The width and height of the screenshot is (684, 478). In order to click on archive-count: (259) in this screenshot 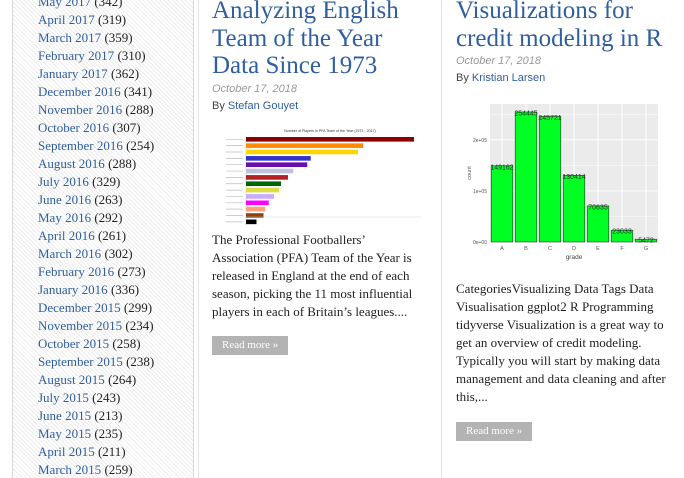, I will do `click(118, 469)`.